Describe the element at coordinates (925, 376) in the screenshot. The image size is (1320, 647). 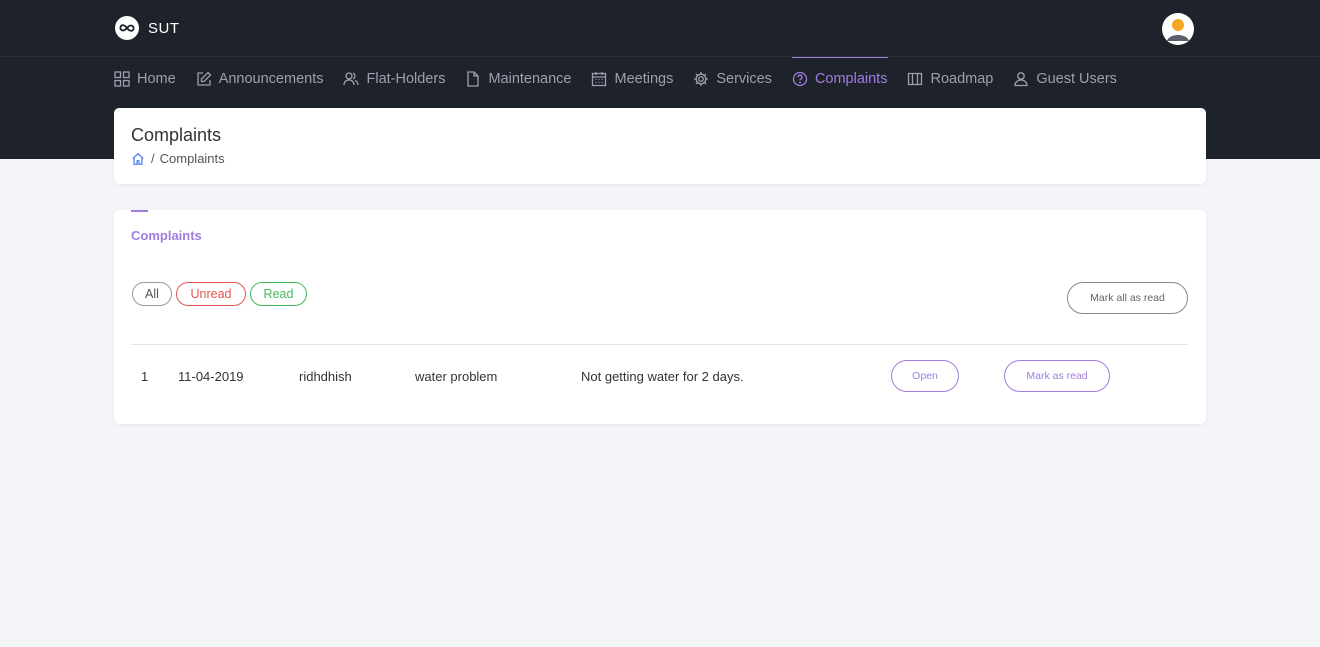
I see `open-button: Open` at that location.